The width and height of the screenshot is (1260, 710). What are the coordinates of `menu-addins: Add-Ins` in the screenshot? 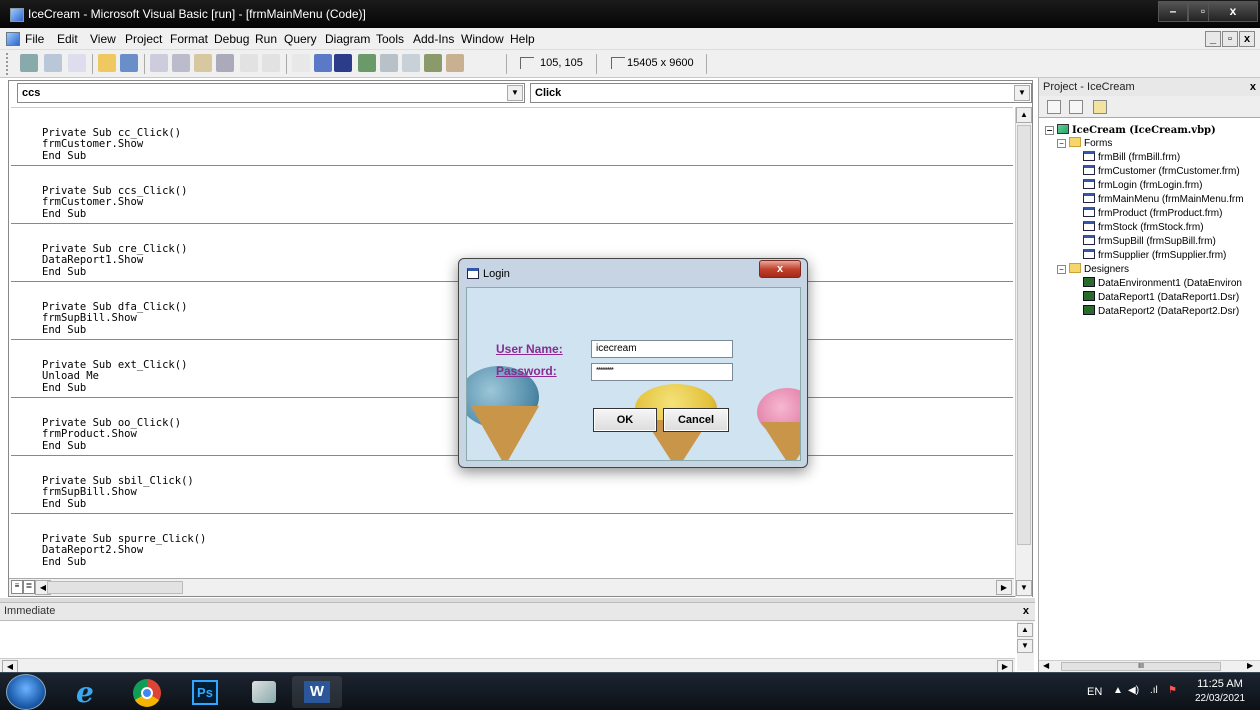 It's located at (433, 39).